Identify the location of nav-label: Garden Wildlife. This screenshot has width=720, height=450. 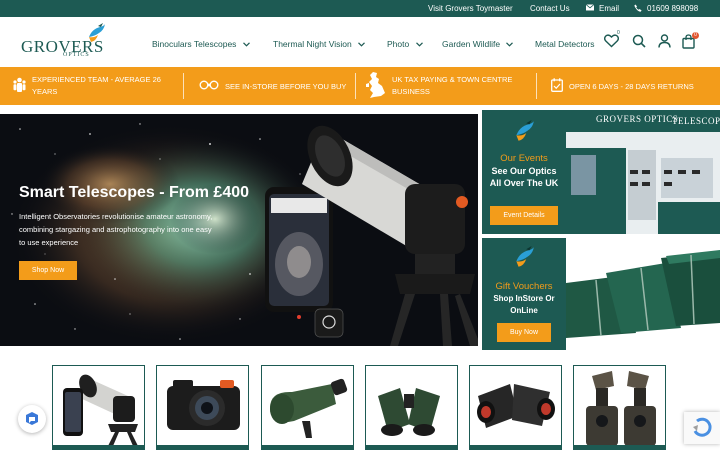
(471, 44).